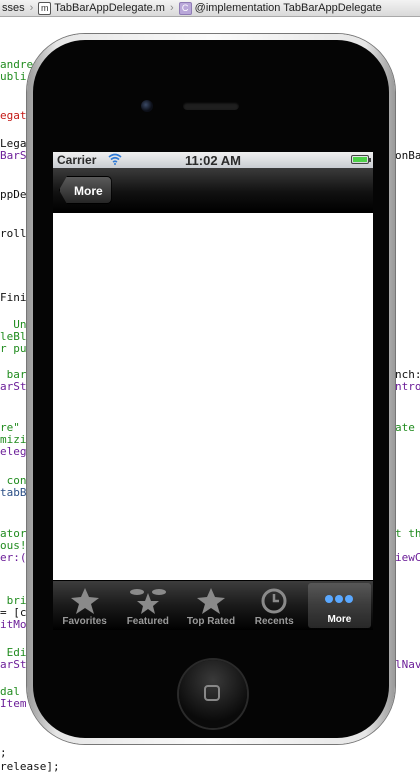 This screenshot has height=775, width=420. Describe the element at coordinates (213, 190) in the screenshot. I see `navigation-bar: More` at that location.